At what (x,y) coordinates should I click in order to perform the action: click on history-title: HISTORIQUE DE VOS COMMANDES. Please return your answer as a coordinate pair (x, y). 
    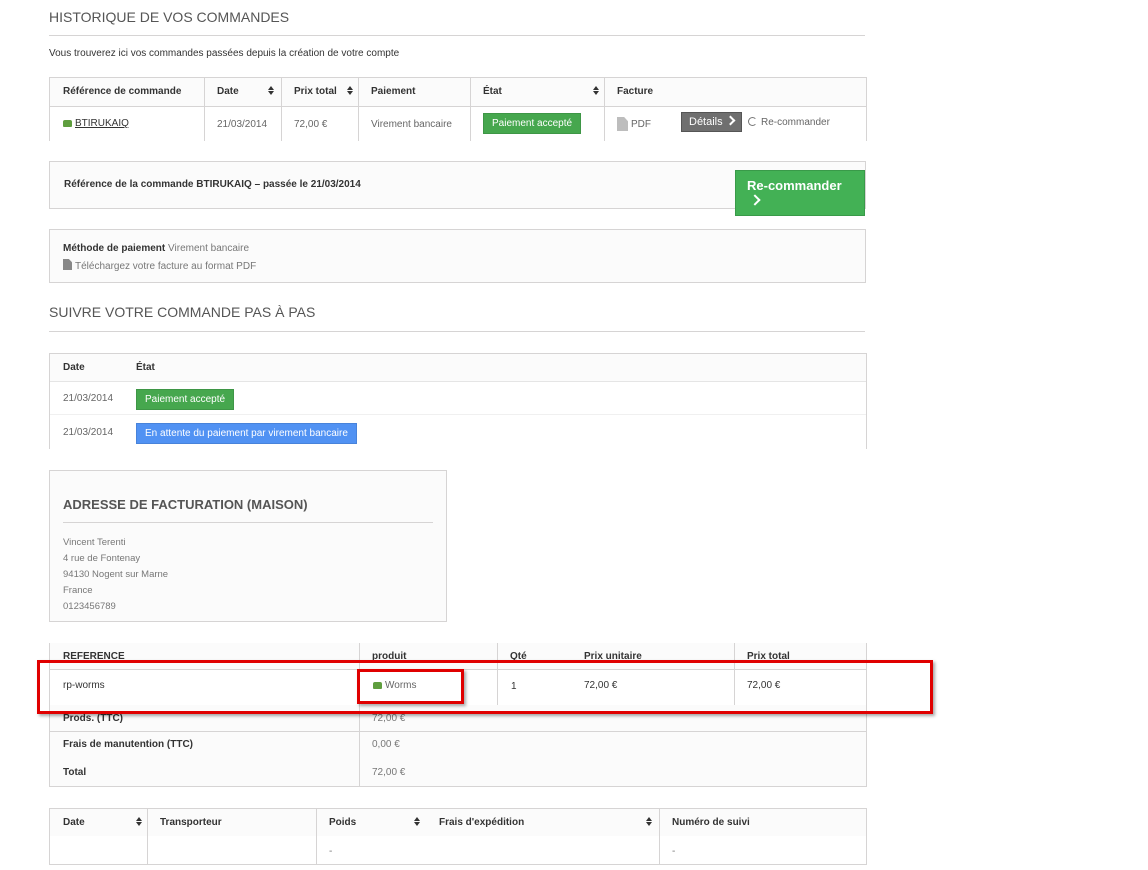
    Looking at the image, I should click on (169, 17).